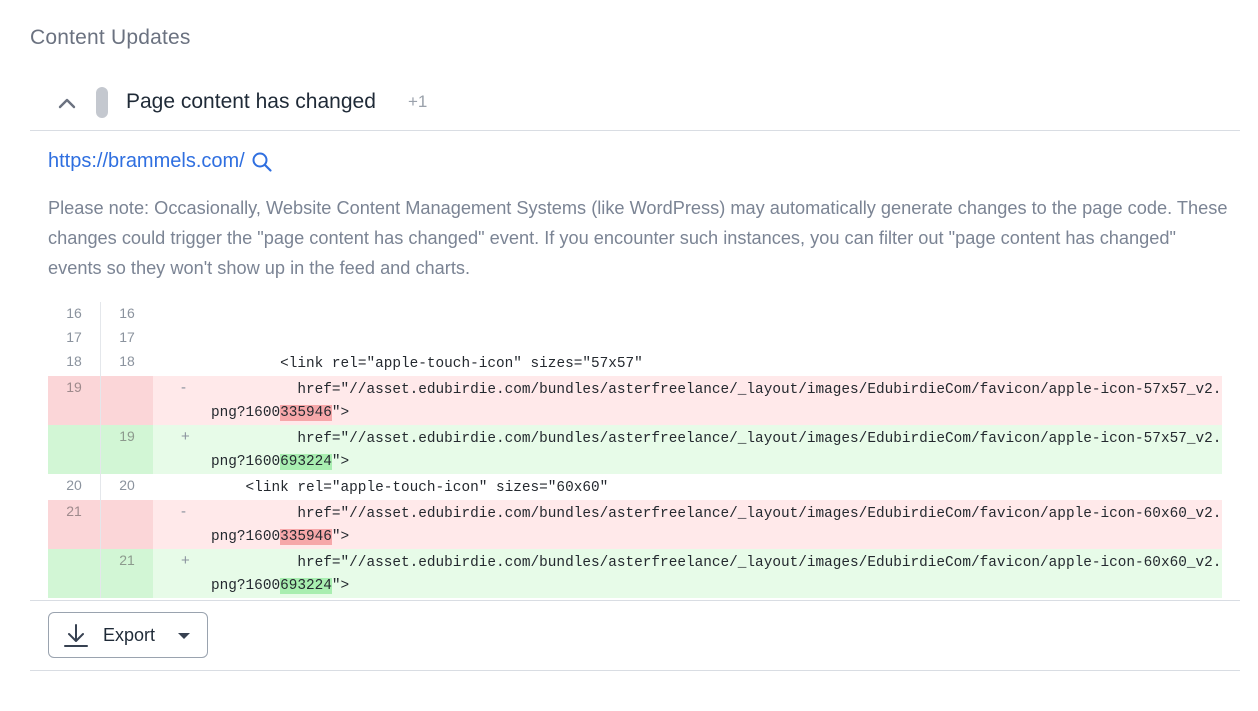 Image resolution: width=1258 pixels, height=711 pixels. I want to click on export-button: Export, so click(128, 635).